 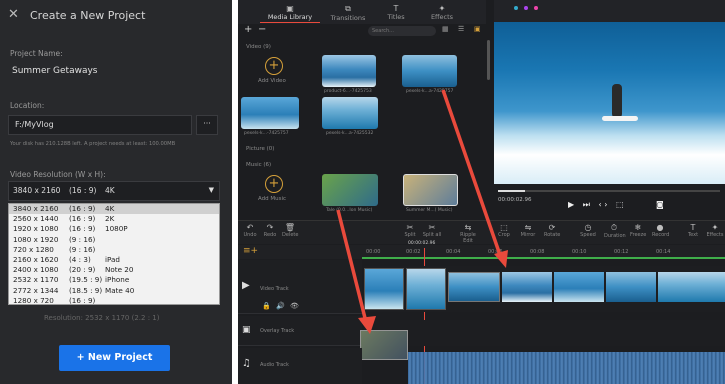 I want to click on resolution-option: 2400 x 1080 (20 : 9) Note 20, so click(x=114, y=270).